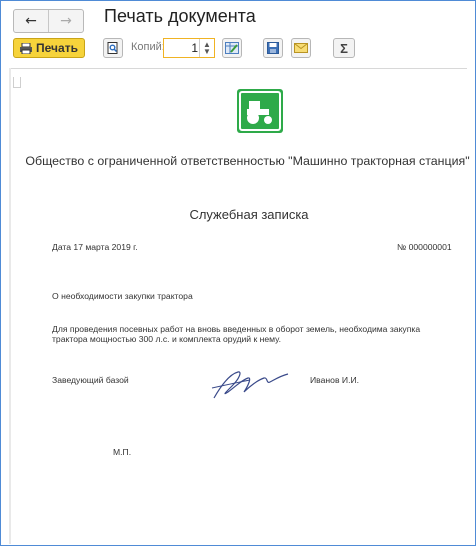  What do you see at coordinates (26, 48) in the screenshot?
I see `printer-icon` at bounding box center [26, 48].